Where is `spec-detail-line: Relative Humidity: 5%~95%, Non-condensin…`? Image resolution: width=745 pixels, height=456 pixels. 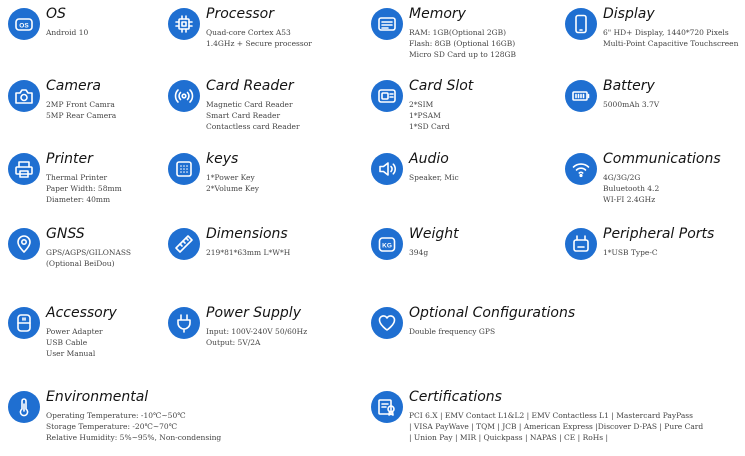
spec-detail-line: Relative Humidity: 5%~95%, Non-condensin… is located at coordinates (134, 437).